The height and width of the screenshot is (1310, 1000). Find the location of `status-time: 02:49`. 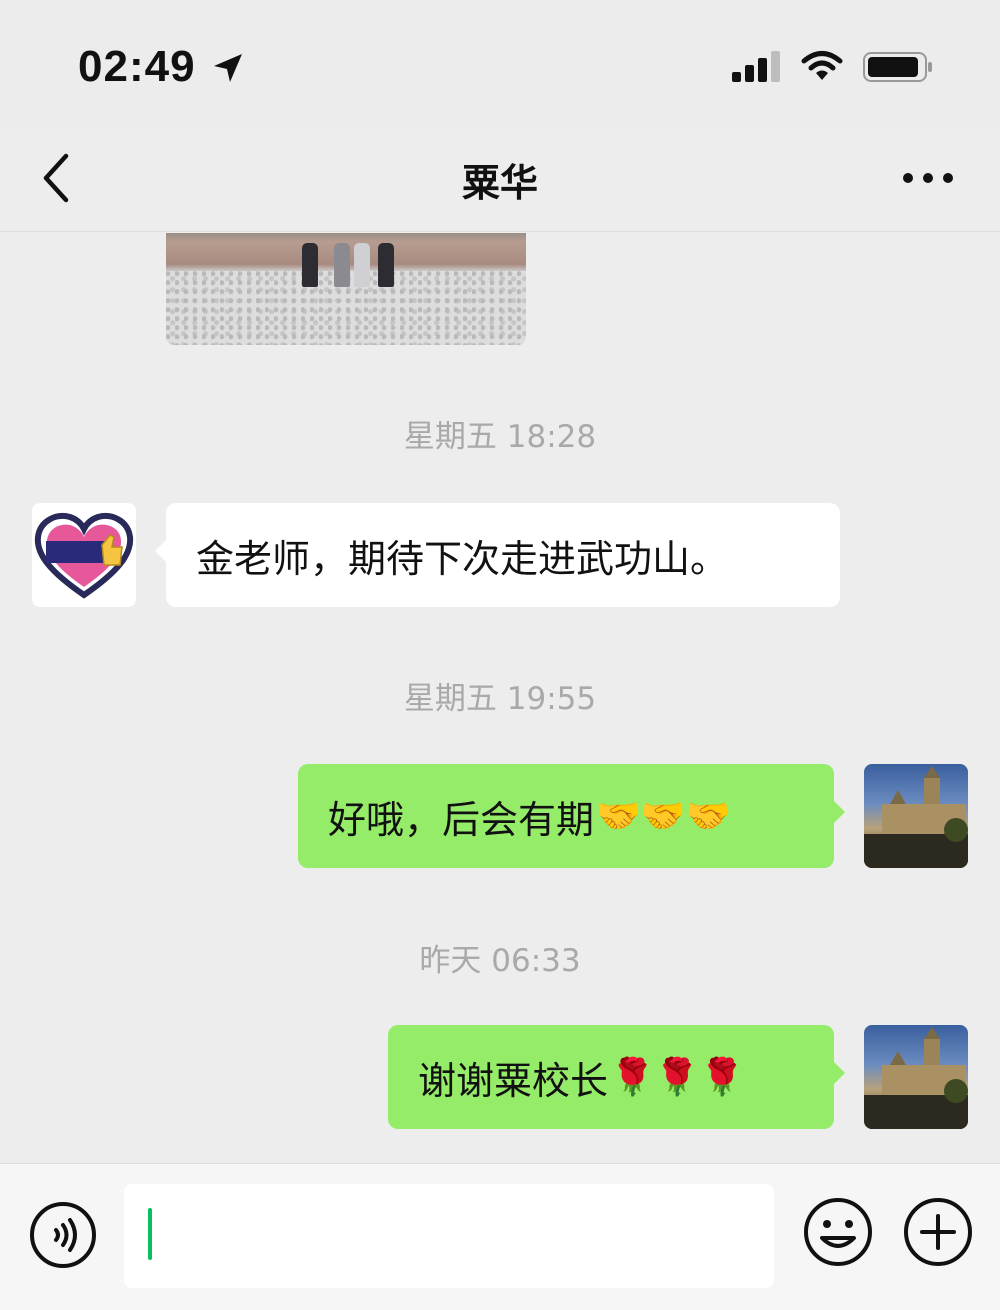

status-time: 02:49 is located at coordinates (137, 66).